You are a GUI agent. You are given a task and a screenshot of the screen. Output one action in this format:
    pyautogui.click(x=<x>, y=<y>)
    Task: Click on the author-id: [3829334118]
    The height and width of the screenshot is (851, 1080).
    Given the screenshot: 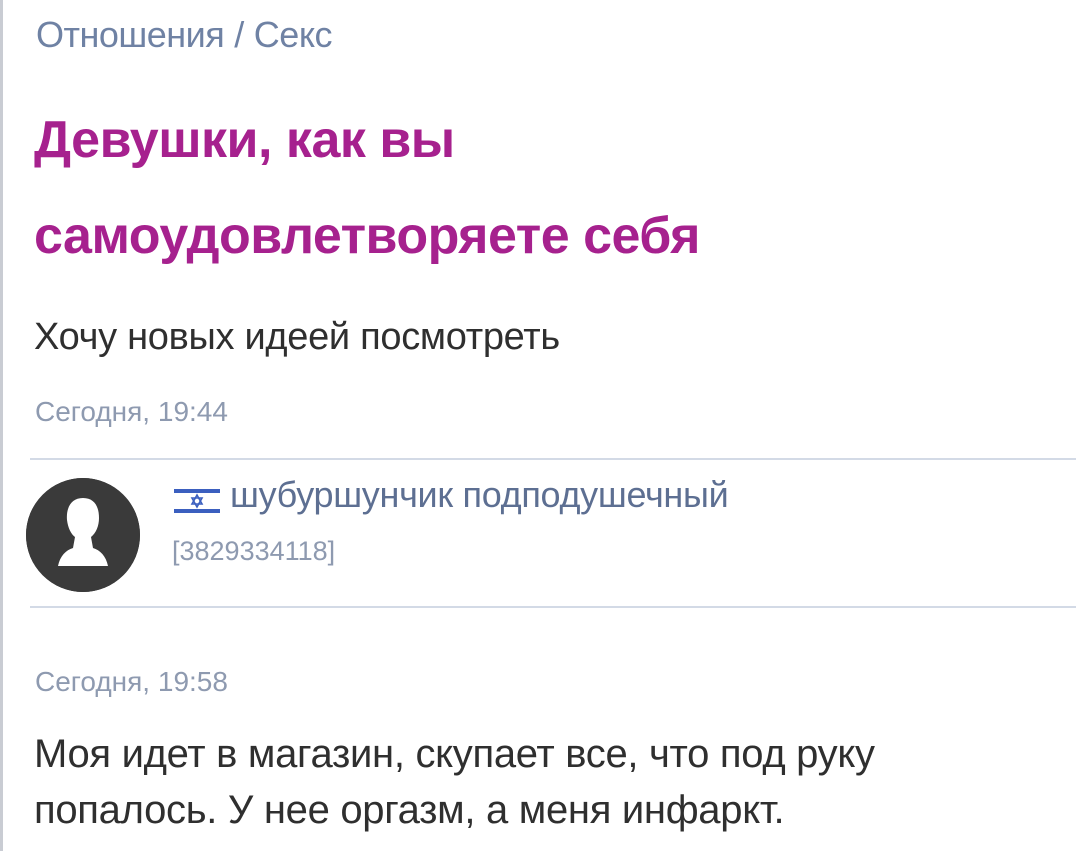 What is the action you would take?
    pyautogui.click(x=254, y=551)
    